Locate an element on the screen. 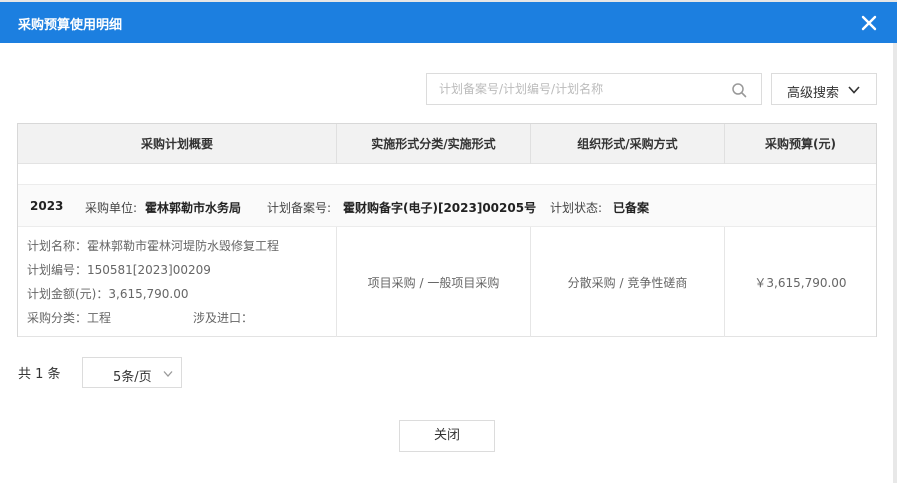 The width and height of the screenshot is (897, 483). close-button: 关闭 is located at coordinates (447, 436).